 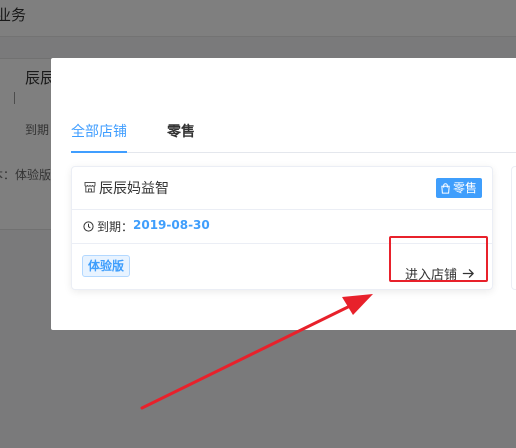 I want to click on tab-retail: 零售, so click(x=181, y=137).